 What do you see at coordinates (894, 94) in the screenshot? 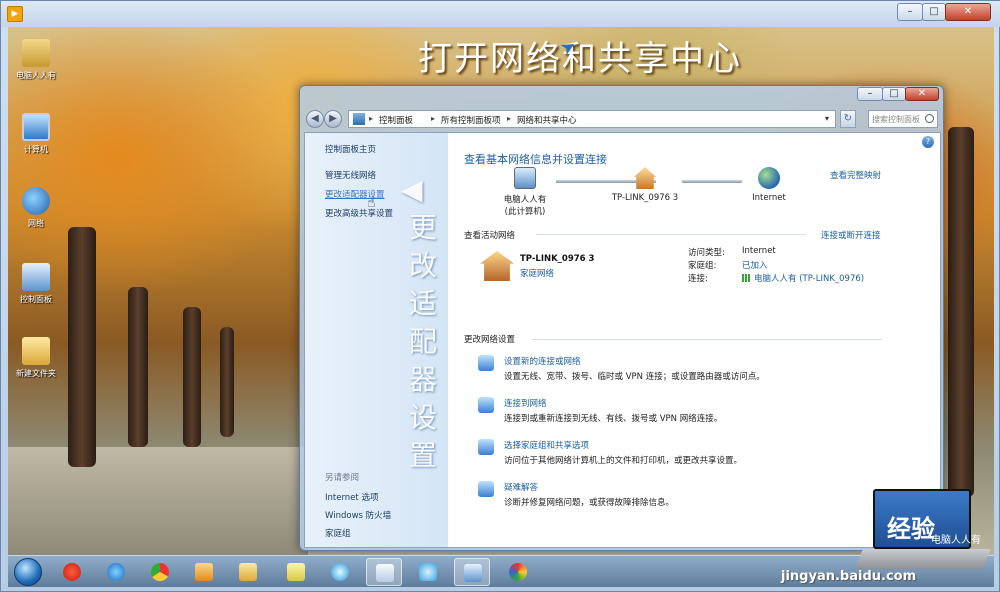
I see `window-maximize-button: □` at bounding box center [894, 94].